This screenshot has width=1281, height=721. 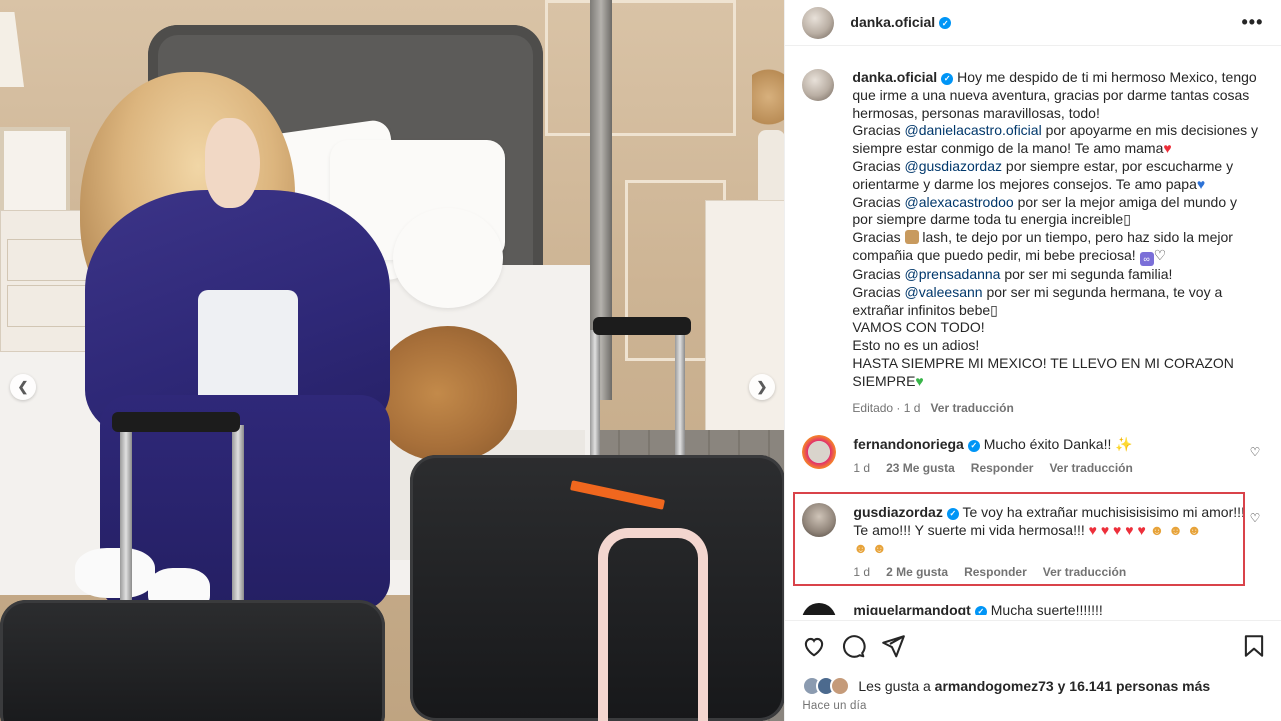 I want to click on likes-user: armandogomez73, so click(x=994, y=686).